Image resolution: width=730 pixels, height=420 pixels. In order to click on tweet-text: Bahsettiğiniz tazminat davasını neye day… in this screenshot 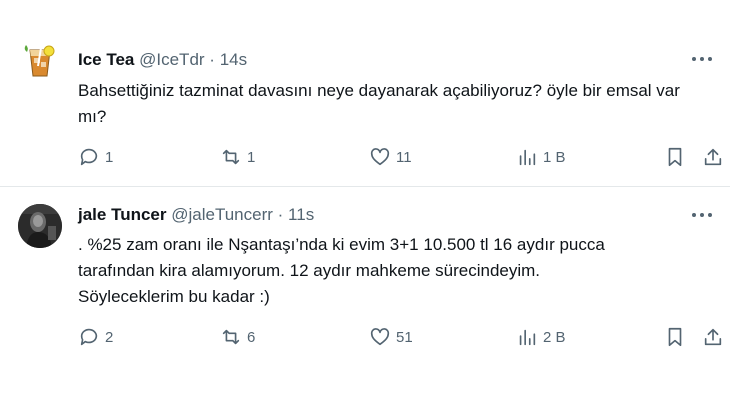, I will do `click(379, 103)`.